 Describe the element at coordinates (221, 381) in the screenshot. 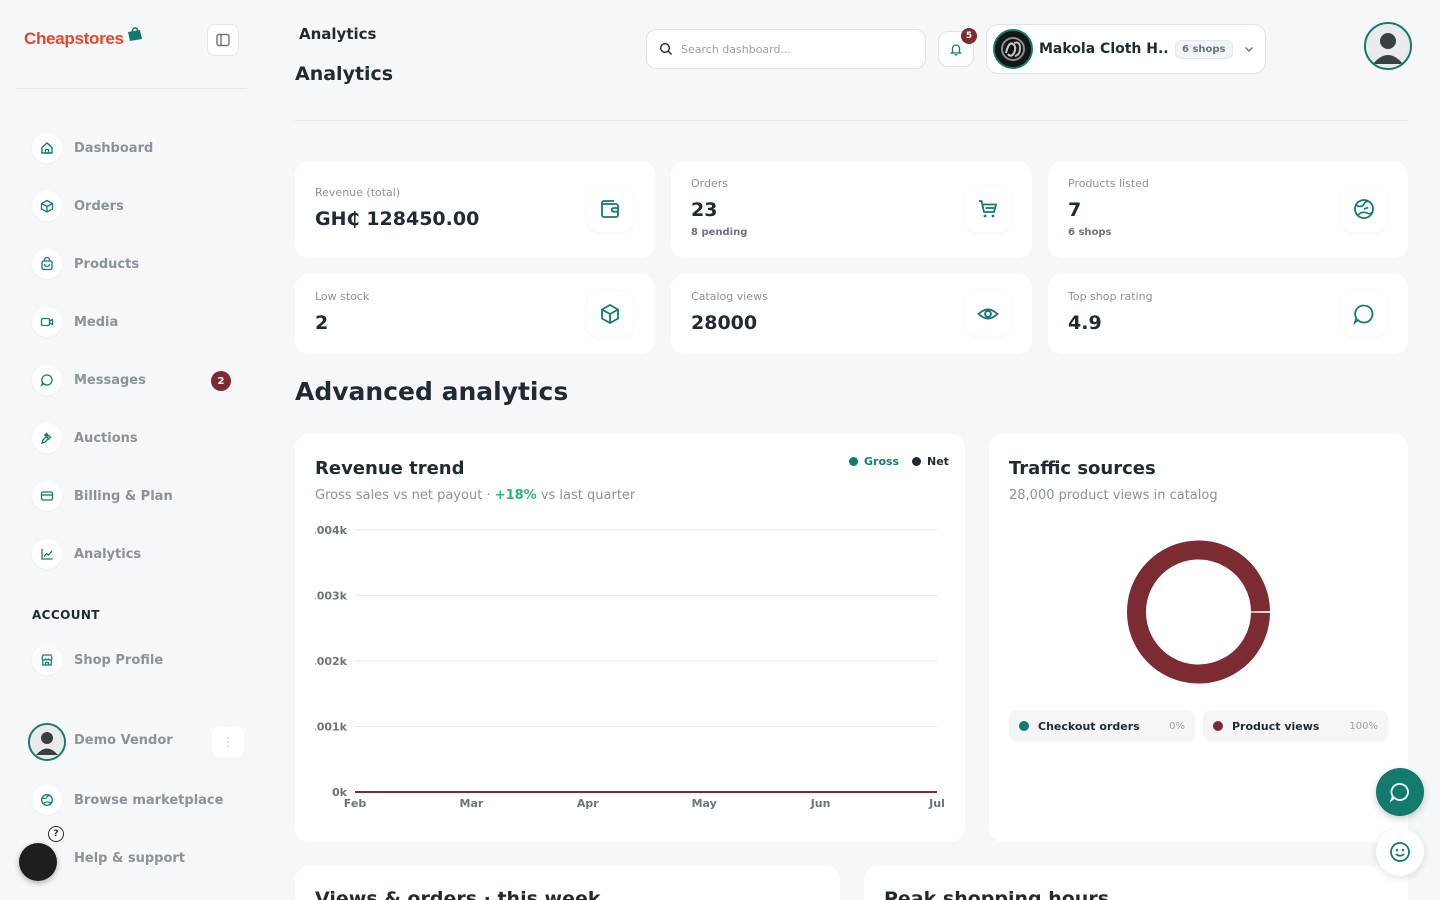

I see `unread-messages-badge: 2` at that location.